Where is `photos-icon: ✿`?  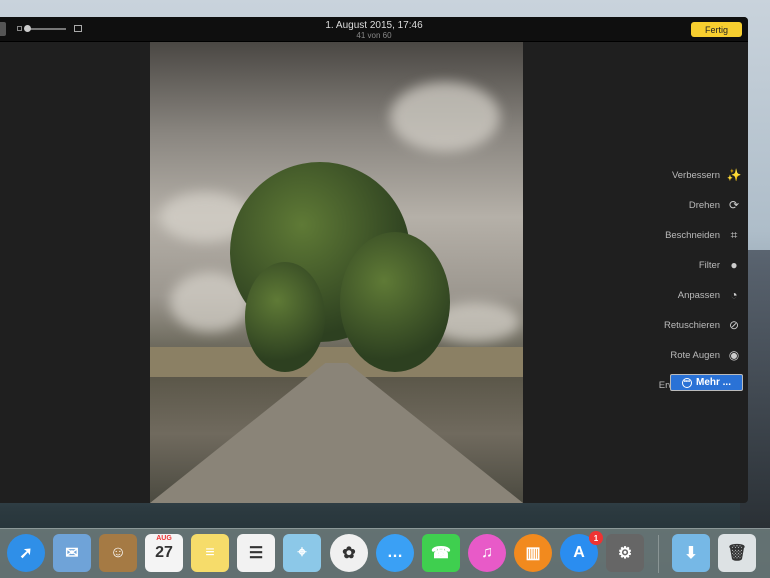
photos-icon: ✿ is located at coordinates (349, 553).